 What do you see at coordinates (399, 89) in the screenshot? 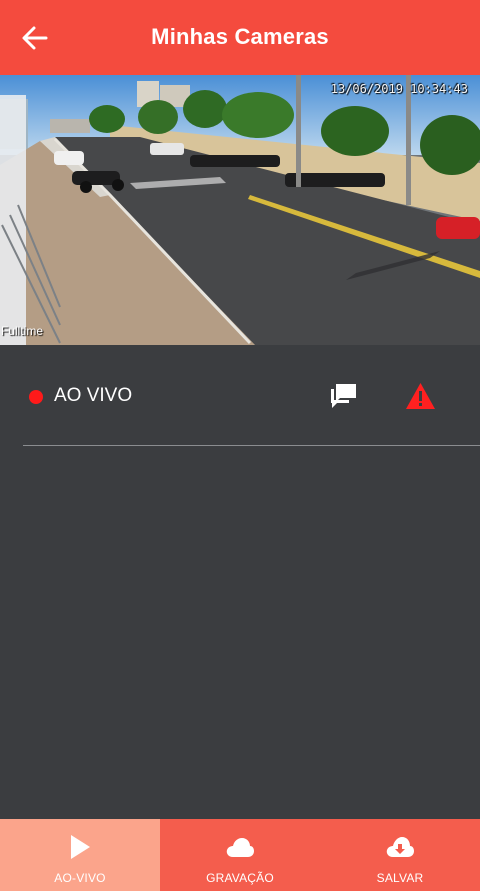
I see `video-timestamp: 13/06/2019 10:34:43` at bounding box center [399, 89].